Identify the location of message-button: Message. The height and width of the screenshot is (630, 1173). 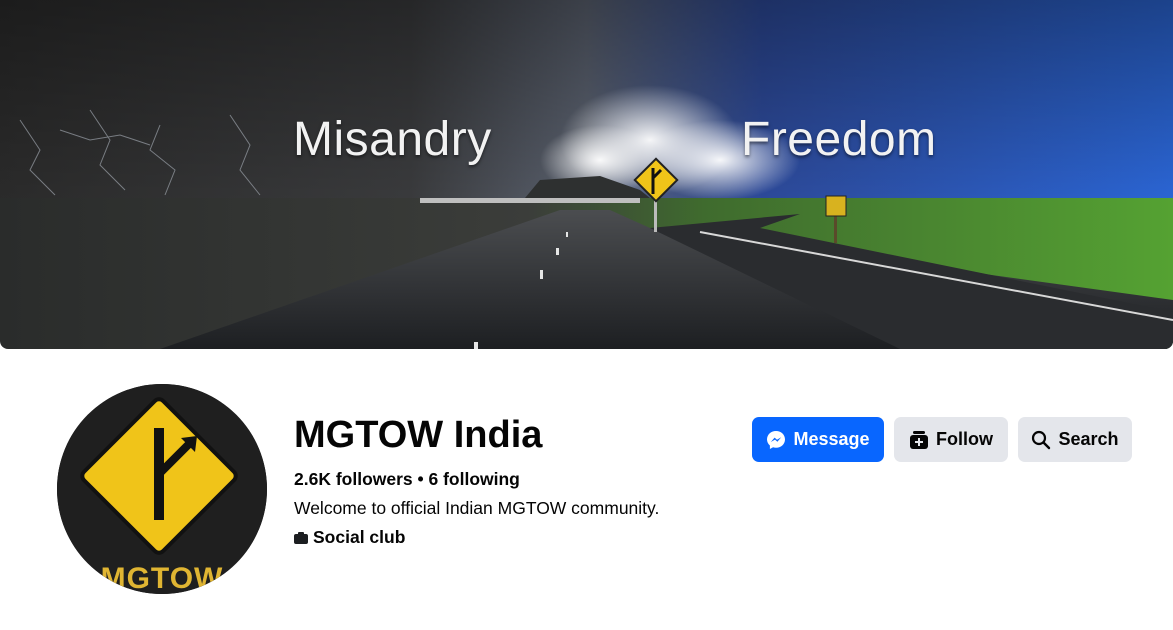
(818, 439).